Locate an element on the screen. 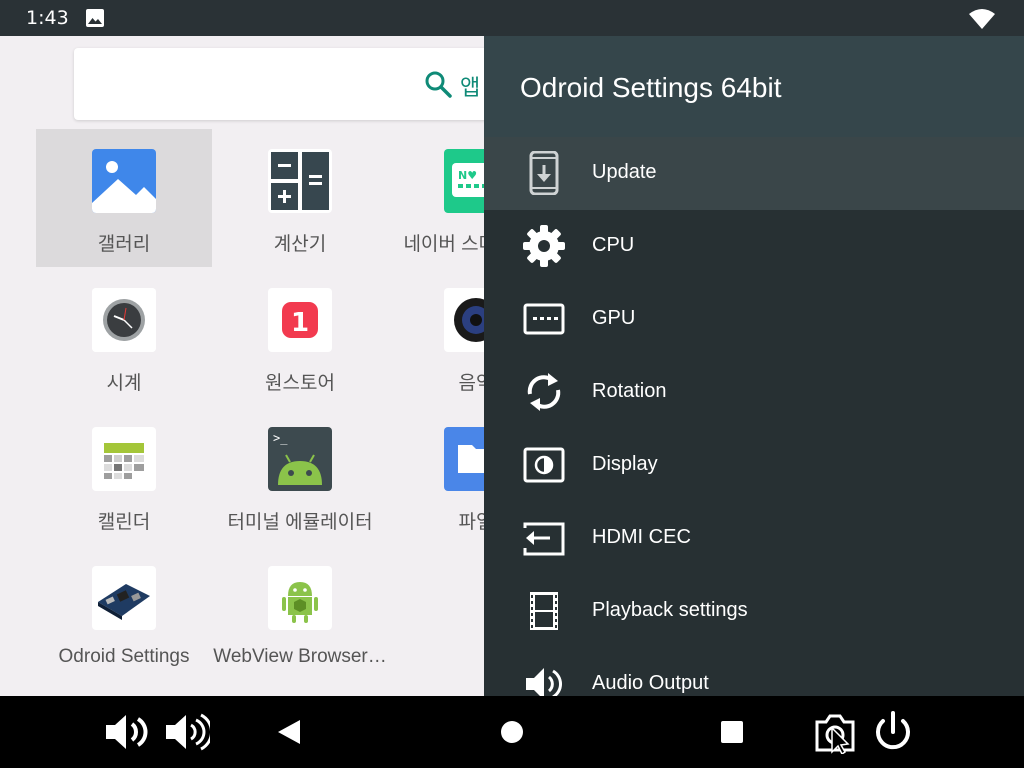 The height and width of the screenshot is (768, 1024). menu-item-label: Audio Output is located at coordinates (650, 683).